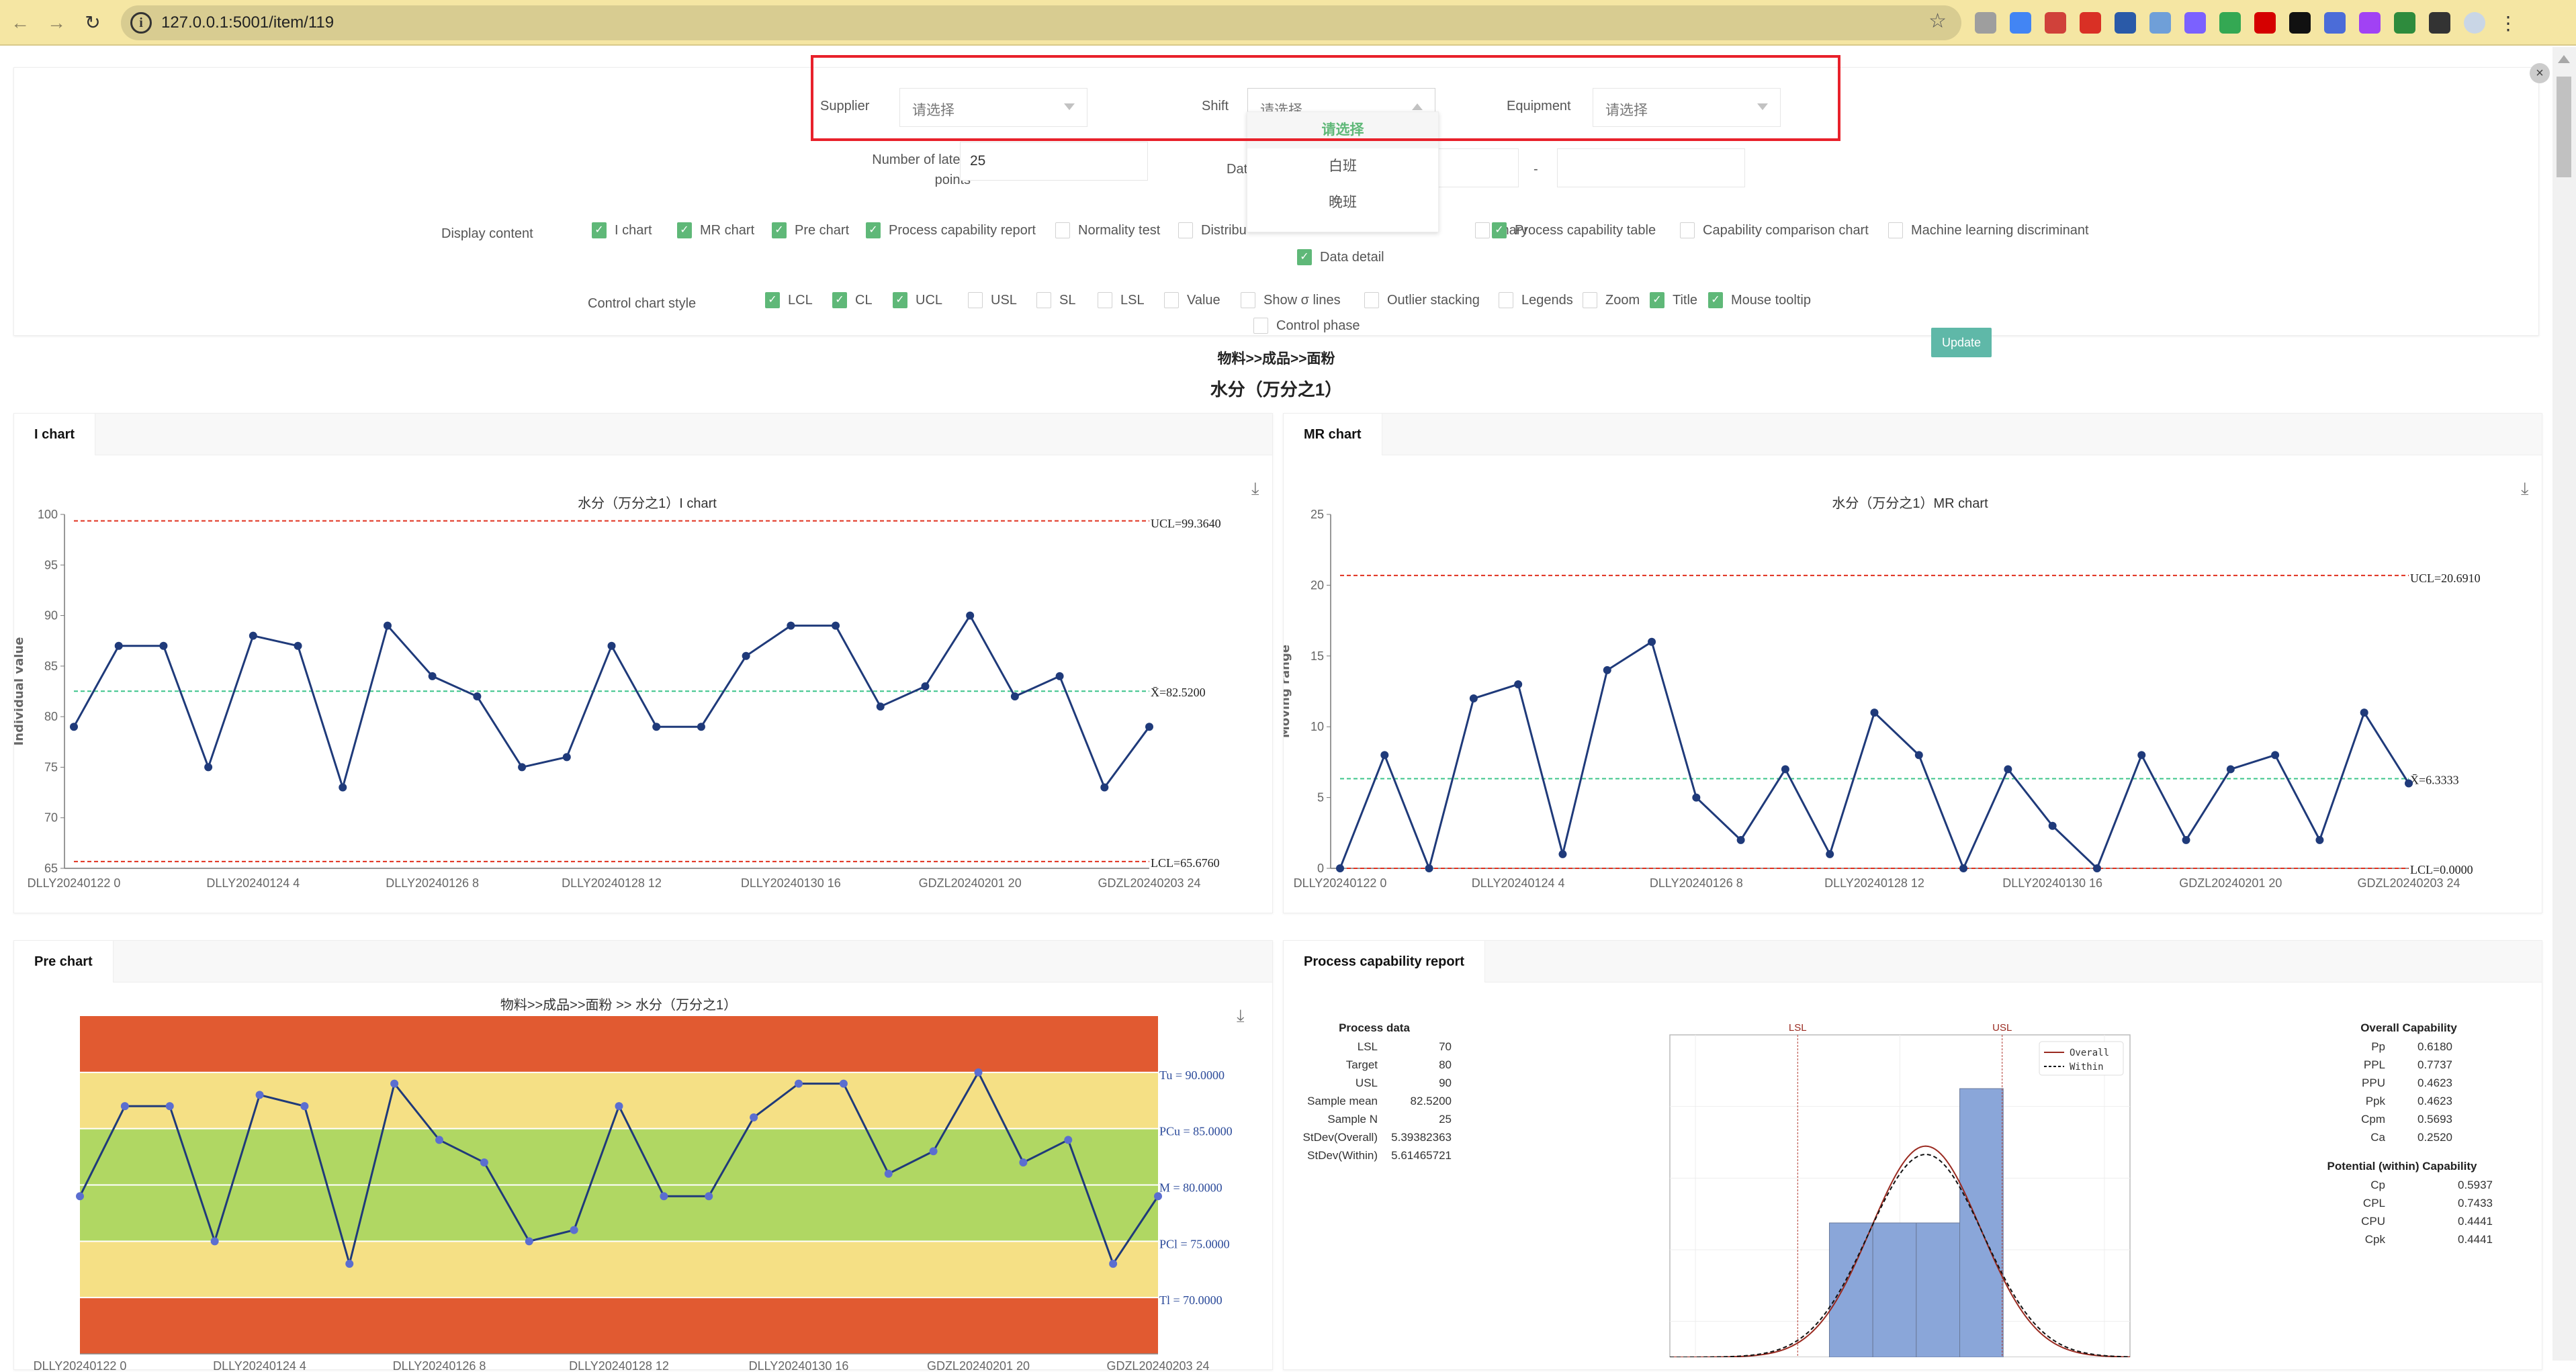 Image resolution: width=2576 pixels, height=1372 pixels. I want to click on scrollbar-thumb, so click(2564, 127).